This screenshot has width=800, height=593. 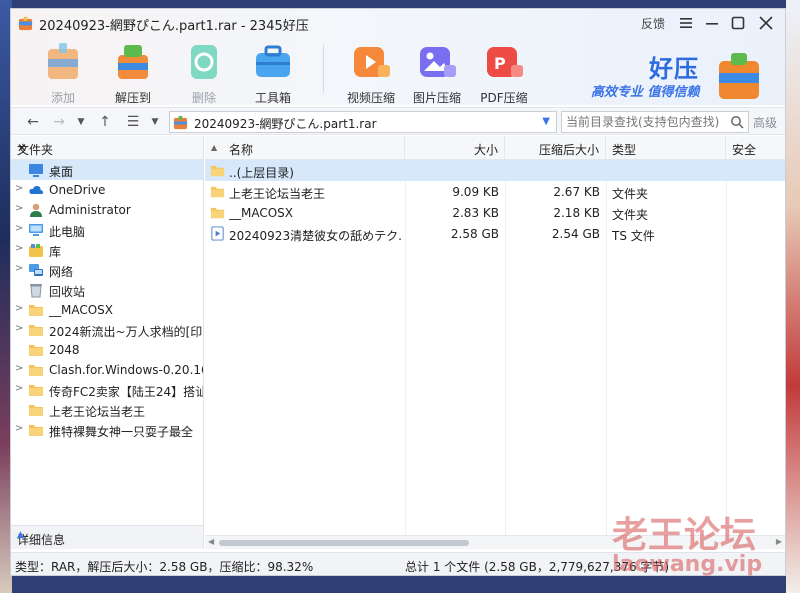 I want to click on tree-item: >2024新流出~万人求档的[印, so click(x=107, y=330).